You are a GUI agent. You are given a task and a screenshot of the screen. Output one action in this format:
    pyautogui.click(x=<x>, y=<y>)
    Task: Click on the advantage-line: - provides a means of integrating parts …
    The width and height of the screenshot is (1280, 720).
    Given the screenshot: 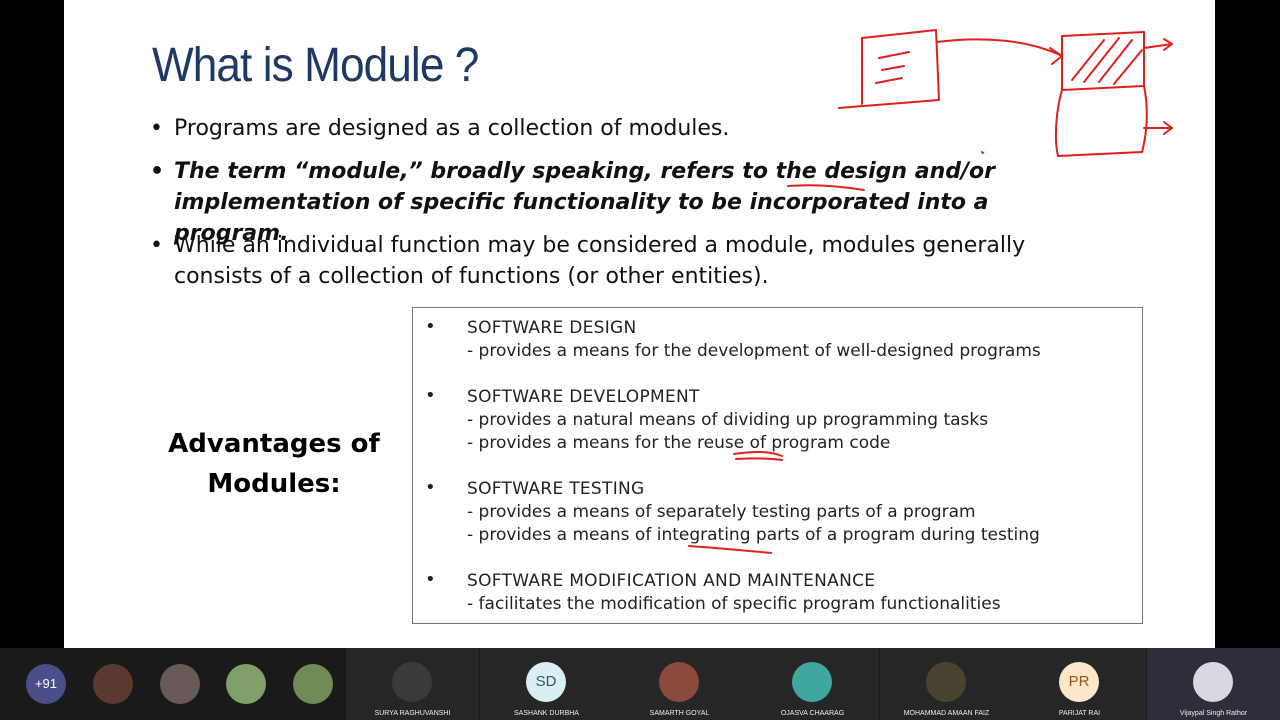 What is the action you would take?
    pyautogui.click(x=753, y=535)
    